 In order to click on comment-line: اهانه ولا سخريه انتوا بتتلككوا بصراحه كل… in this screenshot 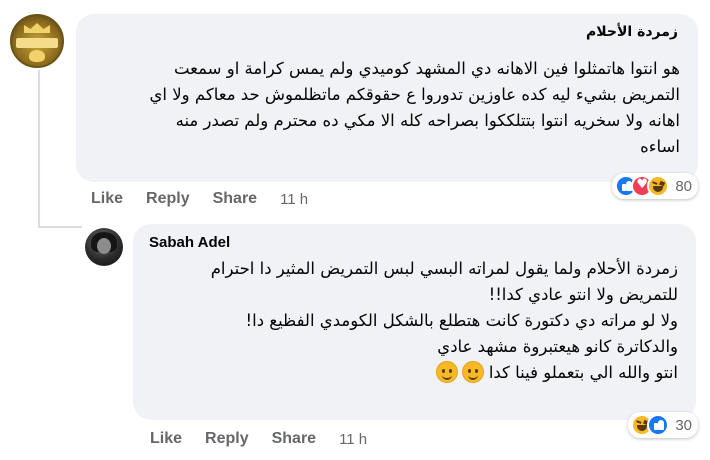, I will do `click(427, 120)`.